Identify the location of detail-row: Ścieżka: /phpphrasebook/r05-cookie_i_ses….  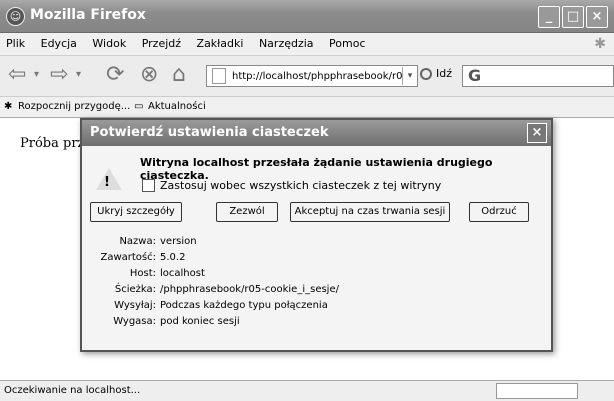
(316, 291).